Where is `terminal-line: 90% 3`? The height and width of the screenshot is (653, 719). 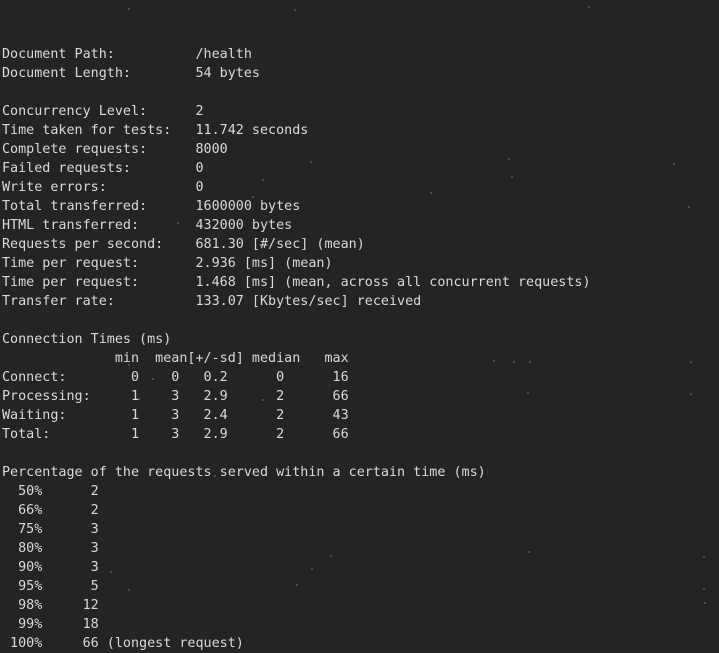 terminal-line: 90% 3 is located at coordinates (50, 567).